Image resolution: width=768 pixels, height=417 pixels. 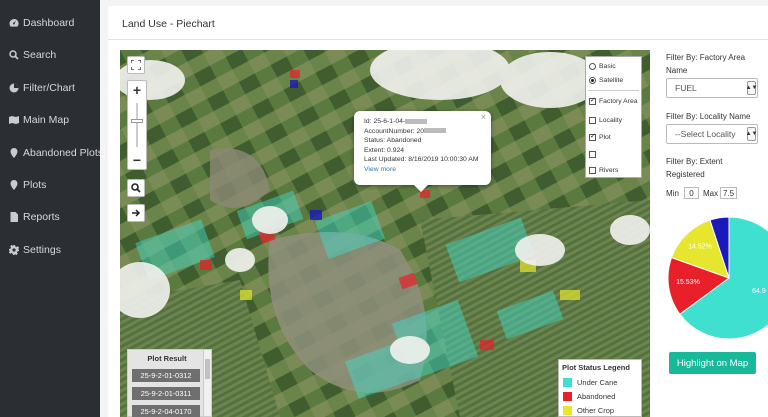 I want to click on sidebar-item-filter-chart: Filter/Chart, so click(x=41, y=88).